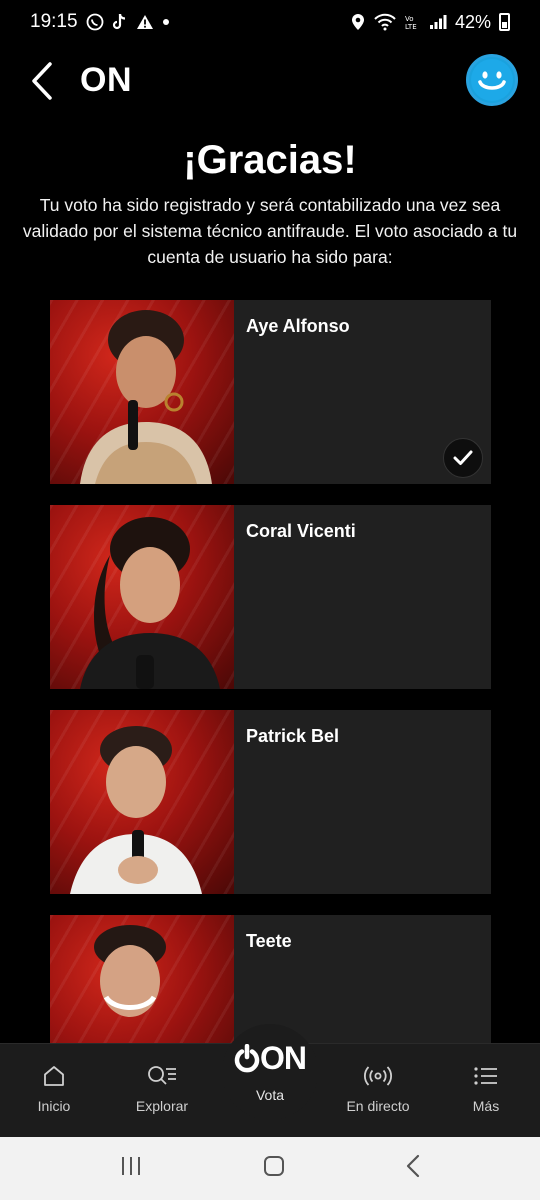  What do you see at coordinates (504, 22) in the screenshot?
I see `battery-icon` at bounding box center [504, 22].